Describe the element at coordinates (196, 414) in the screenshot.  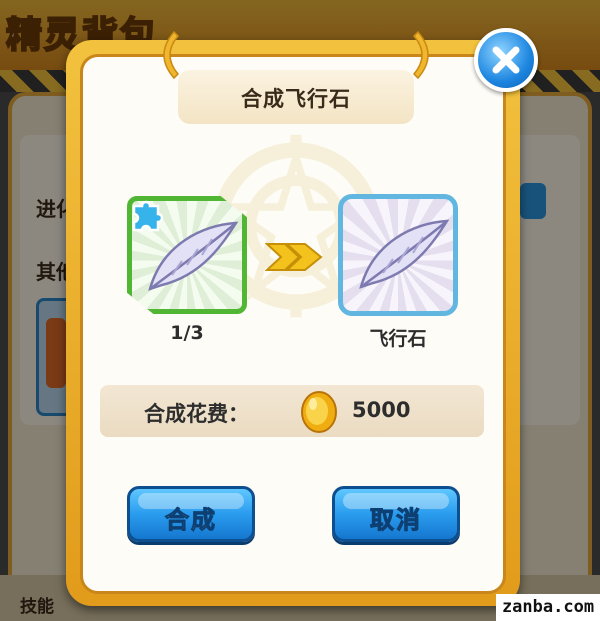
I see `cost-label: 合成花费：` at that location.